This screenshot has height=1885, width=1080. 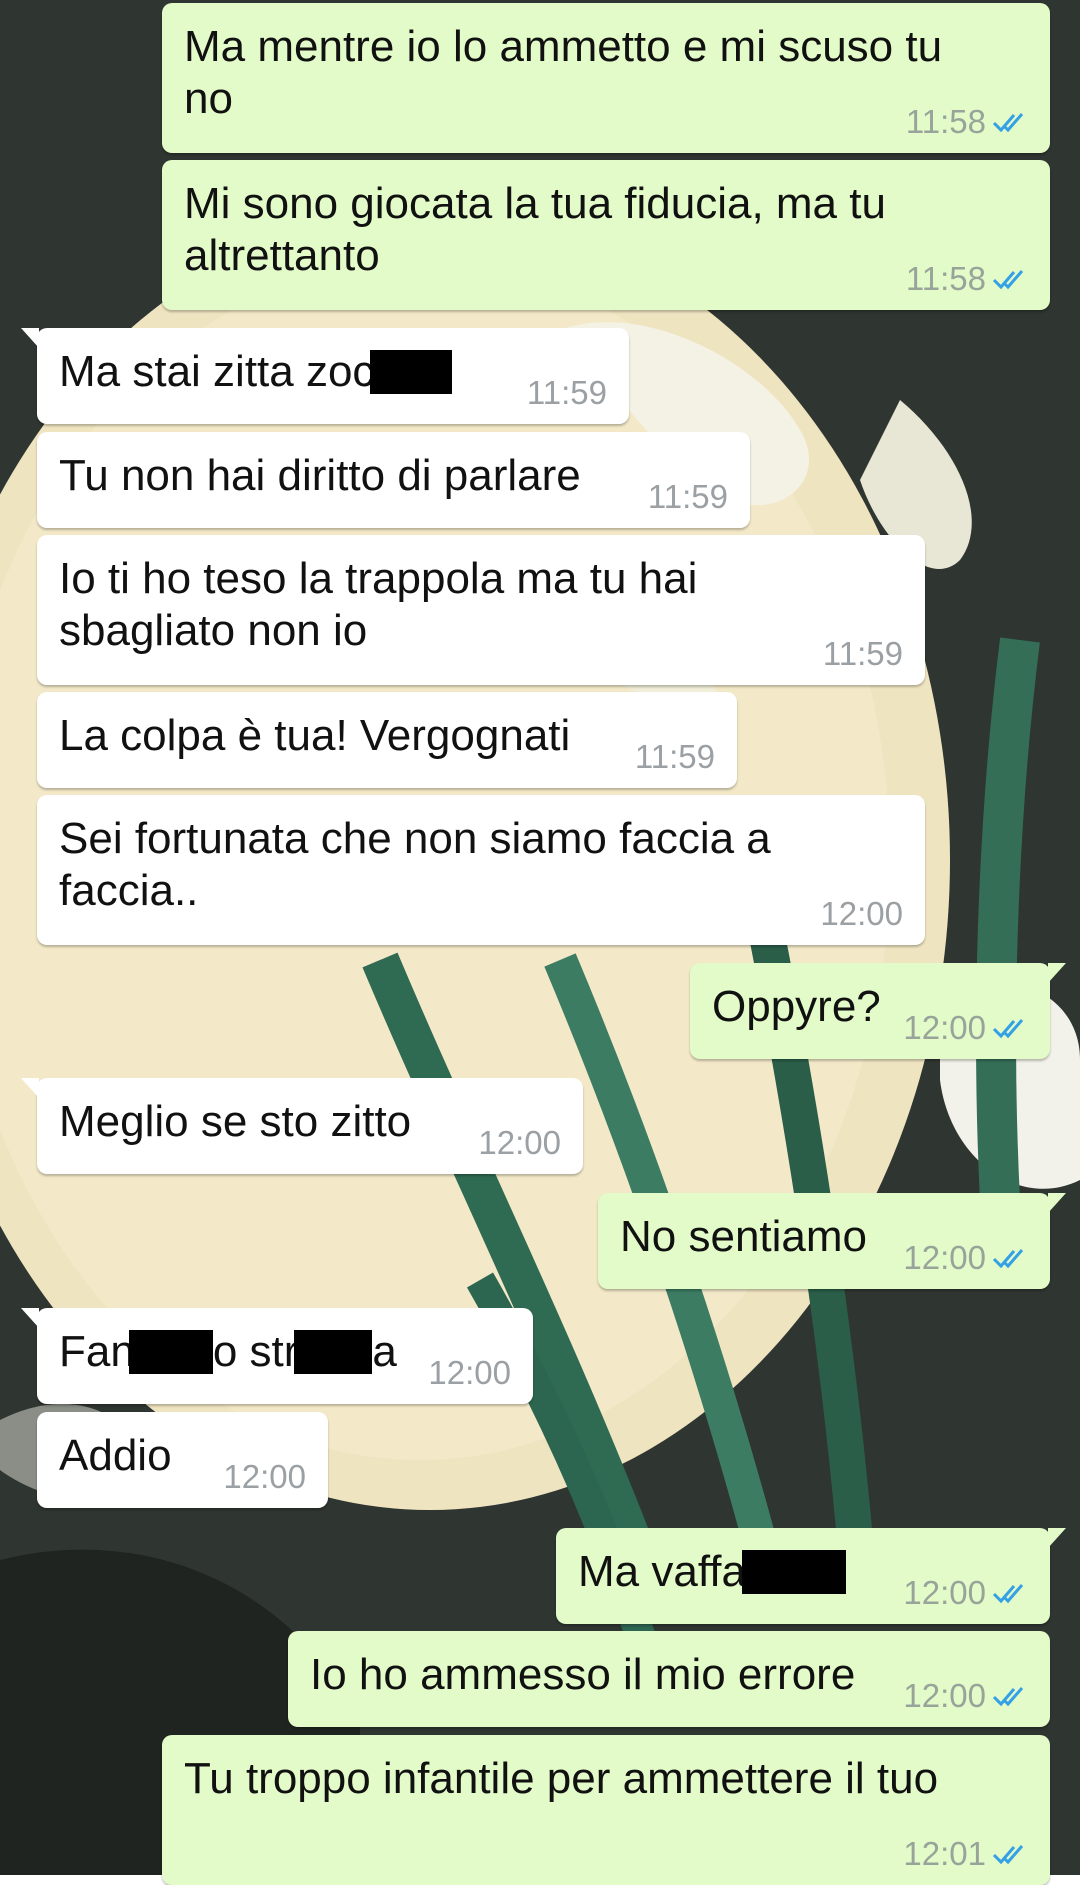 What do you see at coordinates (561, 1778) in the screenshot?
I see `message-text: Tu troppo infantile per ammettere il tuo` at bounding box center [561, 1778].